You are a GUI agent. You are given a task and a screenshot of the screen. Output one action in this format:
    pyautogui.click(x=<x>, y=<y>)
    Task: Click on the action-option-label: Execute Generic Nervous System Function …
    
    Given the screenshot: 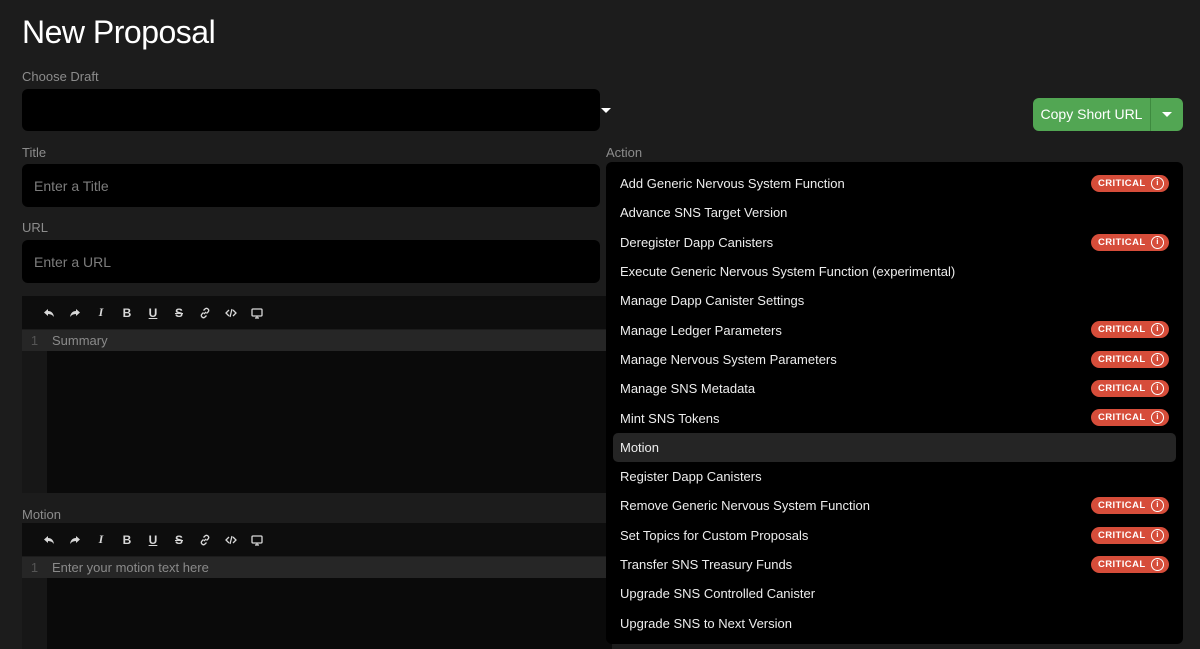 What is the action you would take?
    pyautogui.click(x=788, y=272)
    